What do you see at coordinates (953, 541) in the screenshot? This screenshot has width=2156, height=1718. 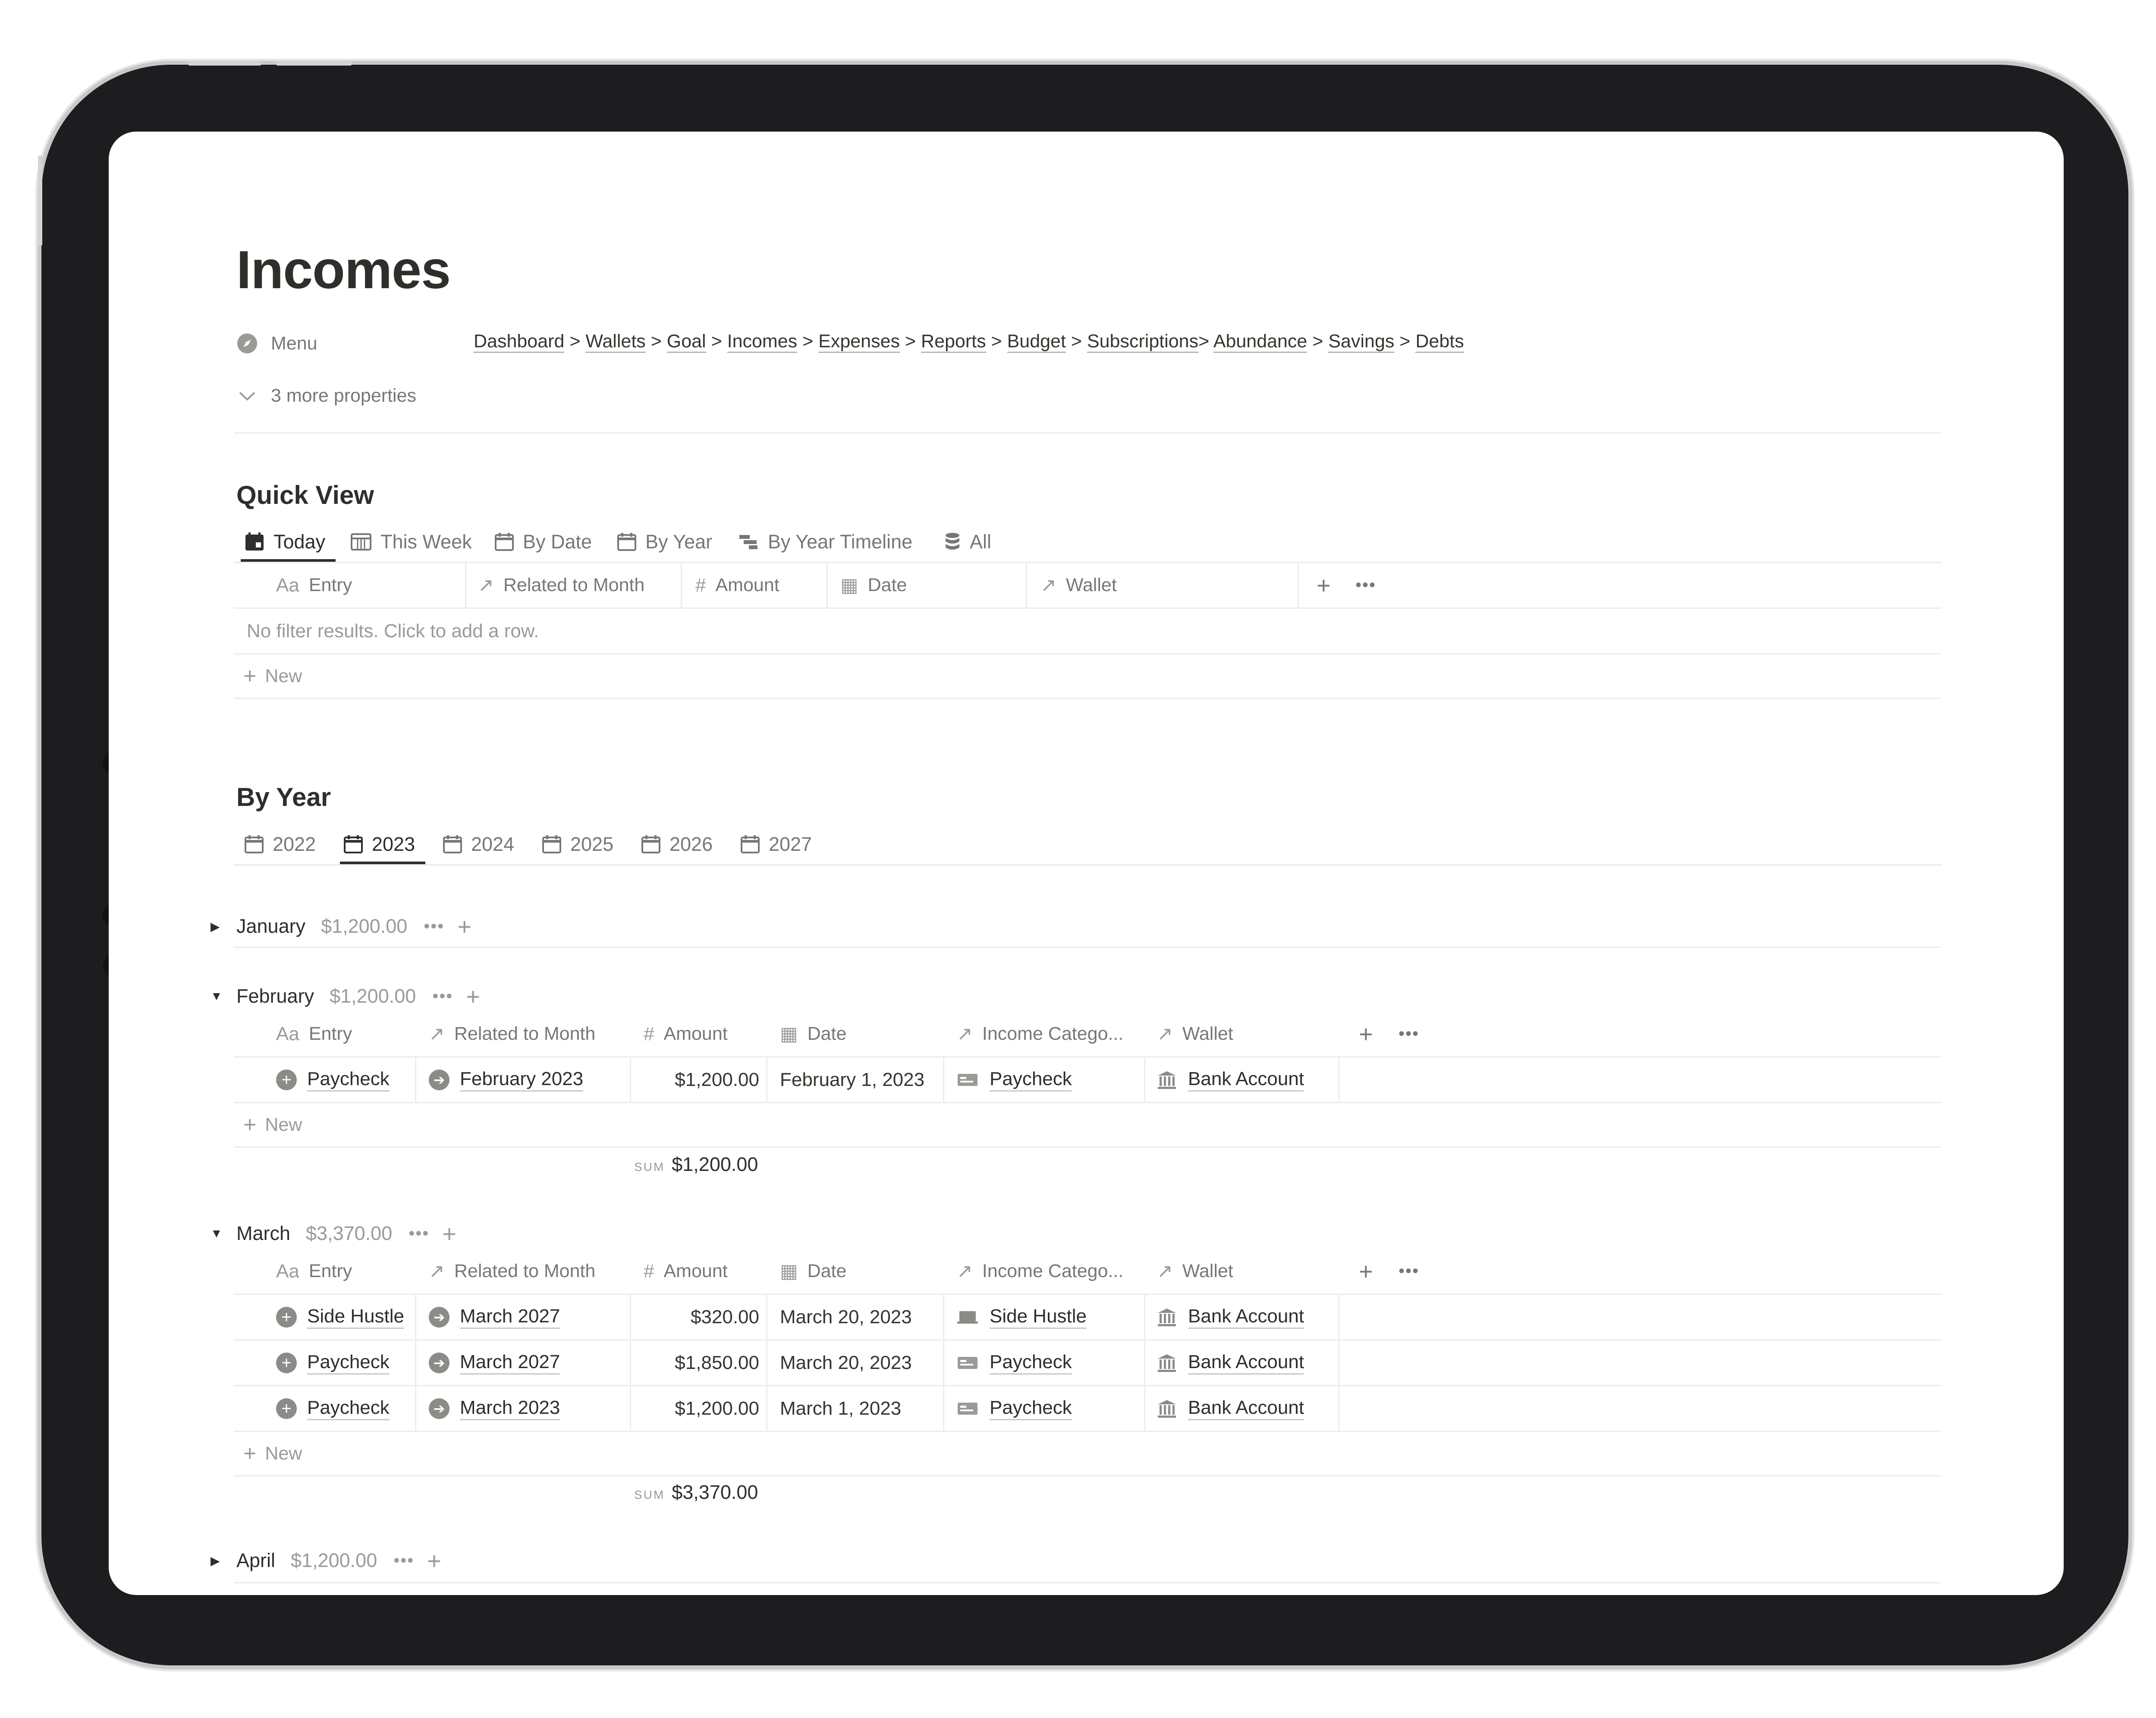 I see `database-icon` at bounding box center [953, 541].